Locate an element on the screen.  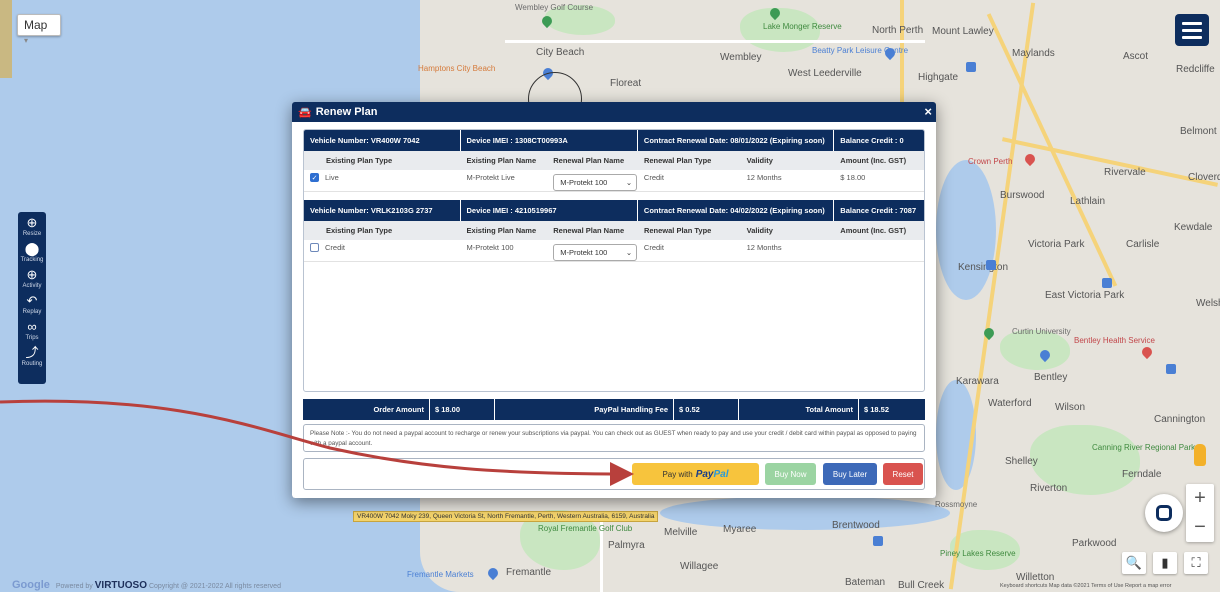
map-label: Bentley Health Service is located at coordinates (1114, 340).